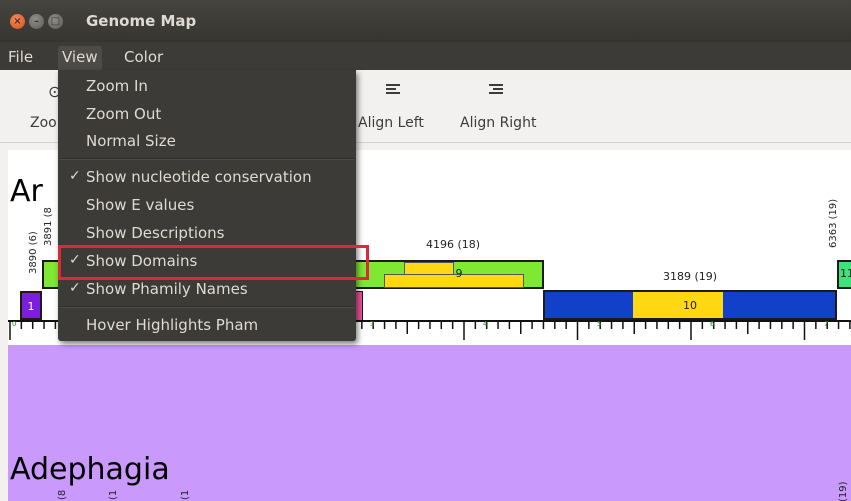 The height and width of the screenshot is (501, 851). What do you see at coordinates (207, 325) in the screenshot?
I see `menu-item-hover-highlights-pham: Hover Highlights Pham` at bounding box center [207, 325].